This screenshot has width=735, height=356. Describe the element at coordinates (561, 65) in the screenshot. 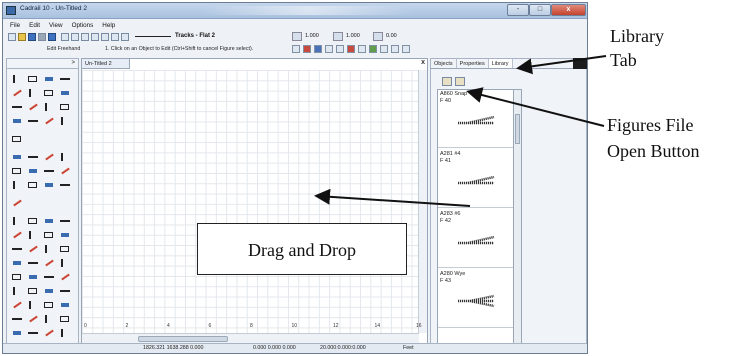

I see `library-tab-arrow` at that location.